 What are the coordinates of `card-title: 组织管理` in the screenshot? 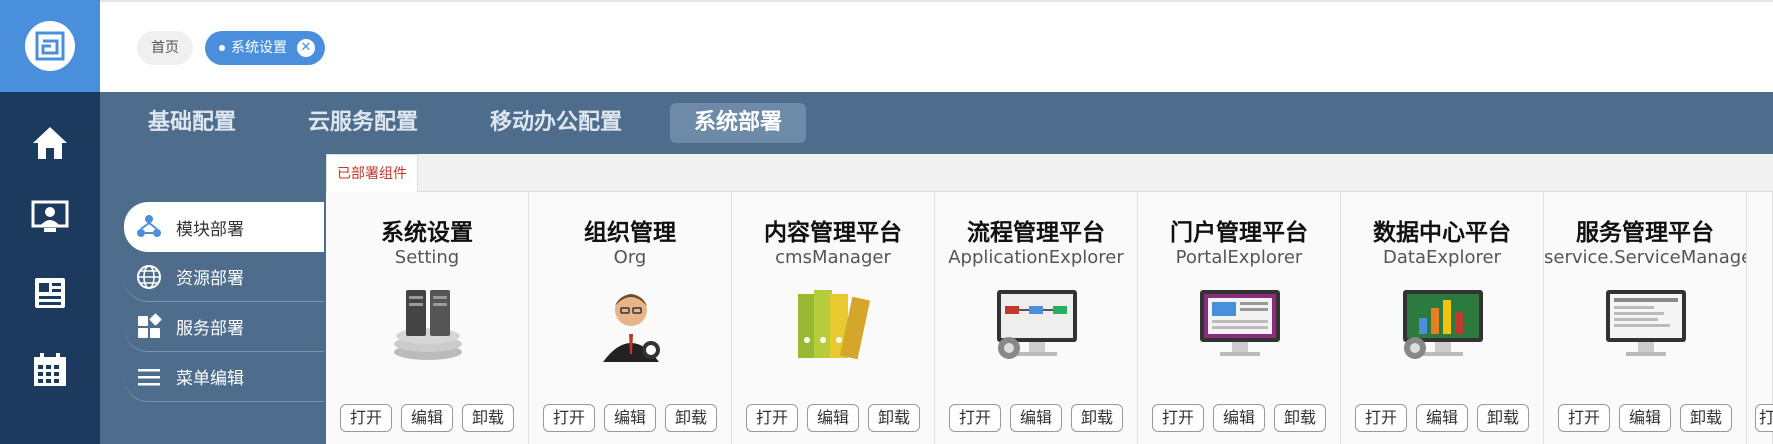 It's located at (630, 233).